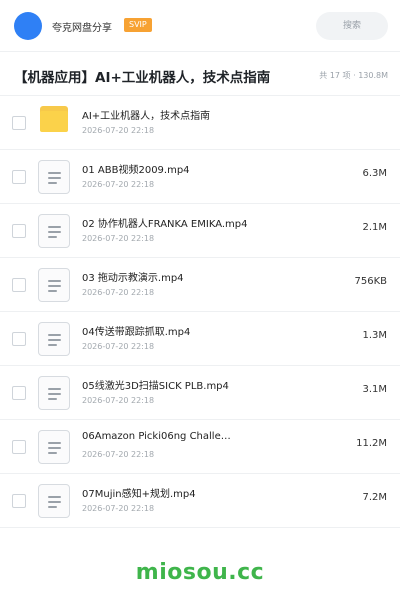  What do you see at coordinates (200, 26) in the screenshot?
I see `app-header: 夸克网盘分享 SVIP 搜索` at bounding box center [200, 26].